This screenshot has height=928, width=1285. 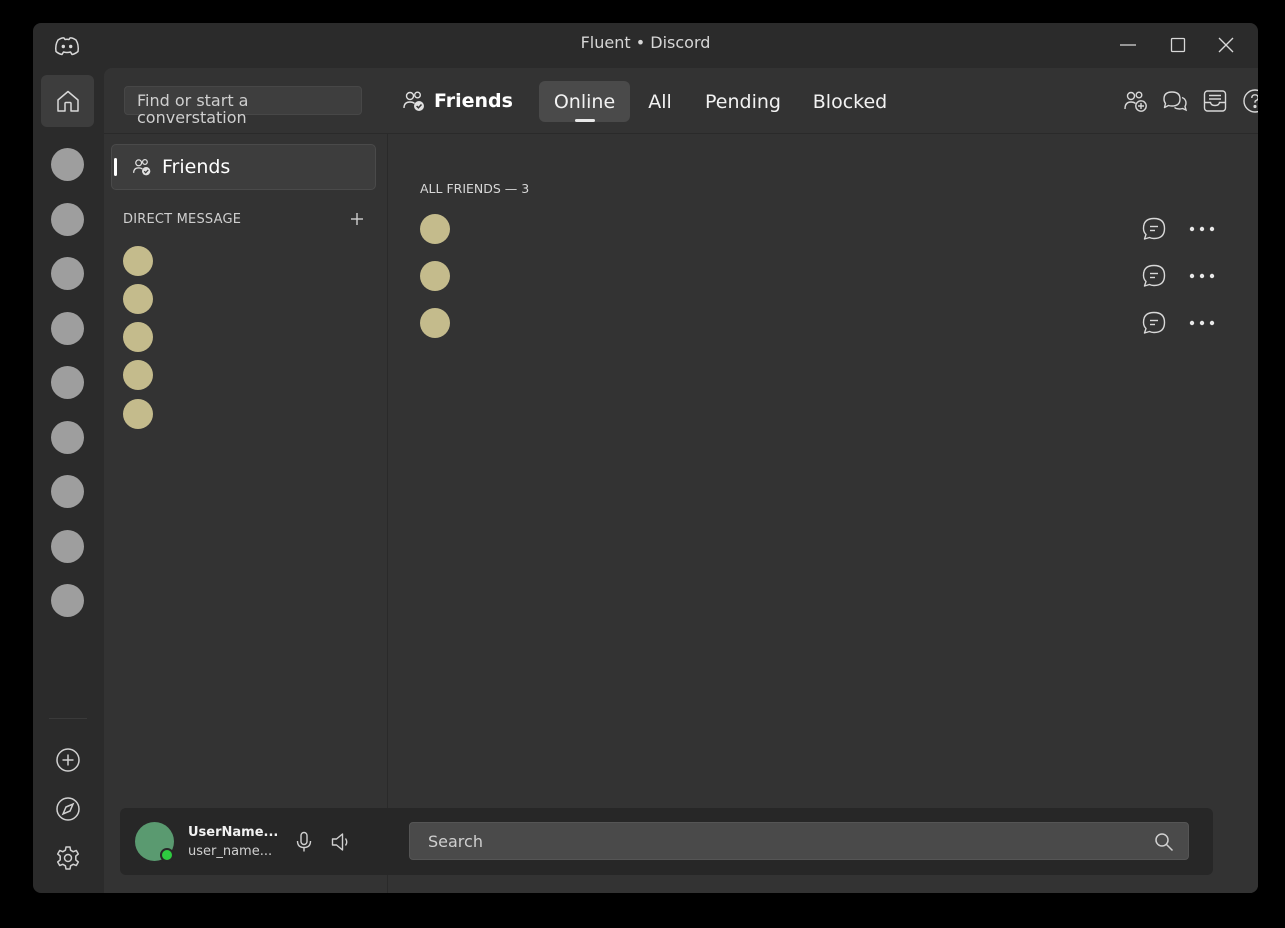 What do you see at coordinates (799, 841) in the screenshot?
I see `search-input: Search` at bounding box center [799, 841].